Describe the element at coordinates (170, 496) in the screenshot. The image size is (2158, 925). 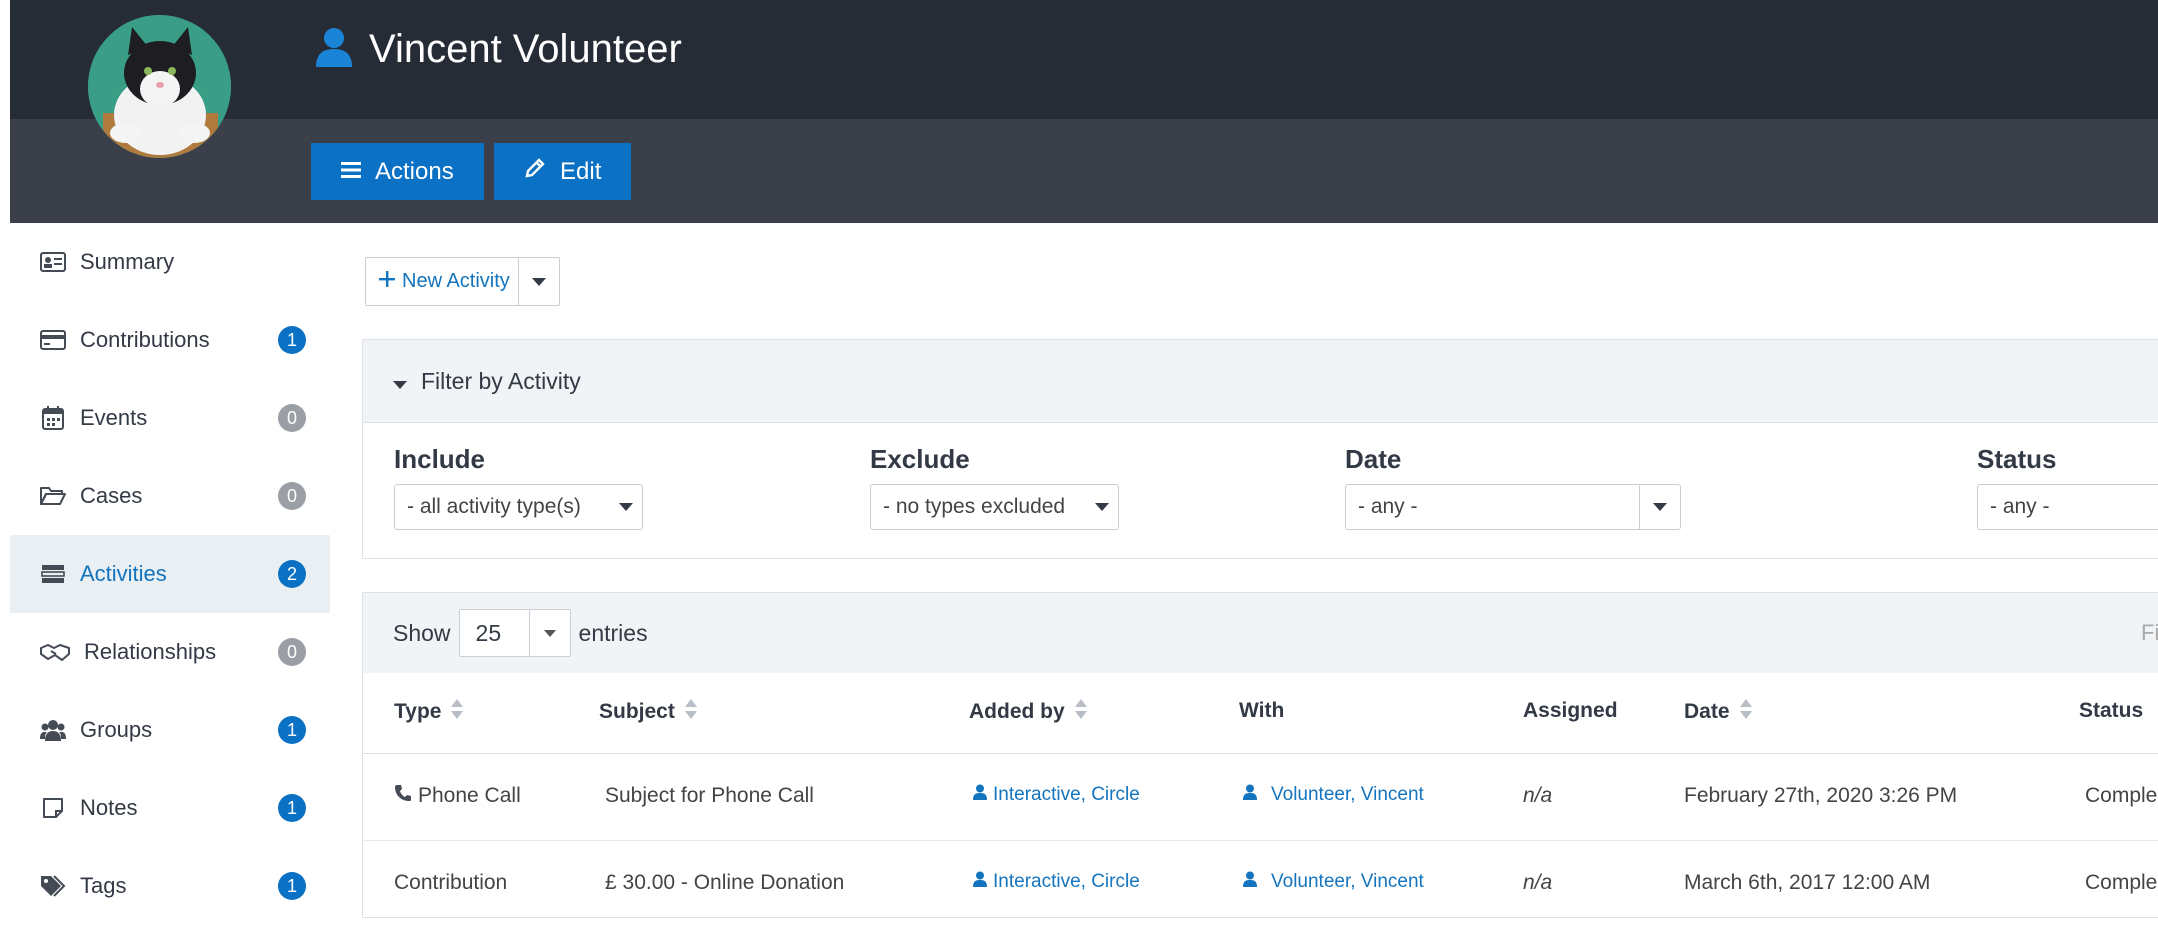
I see `sidebar-item-cases: Cases 0` at that location.